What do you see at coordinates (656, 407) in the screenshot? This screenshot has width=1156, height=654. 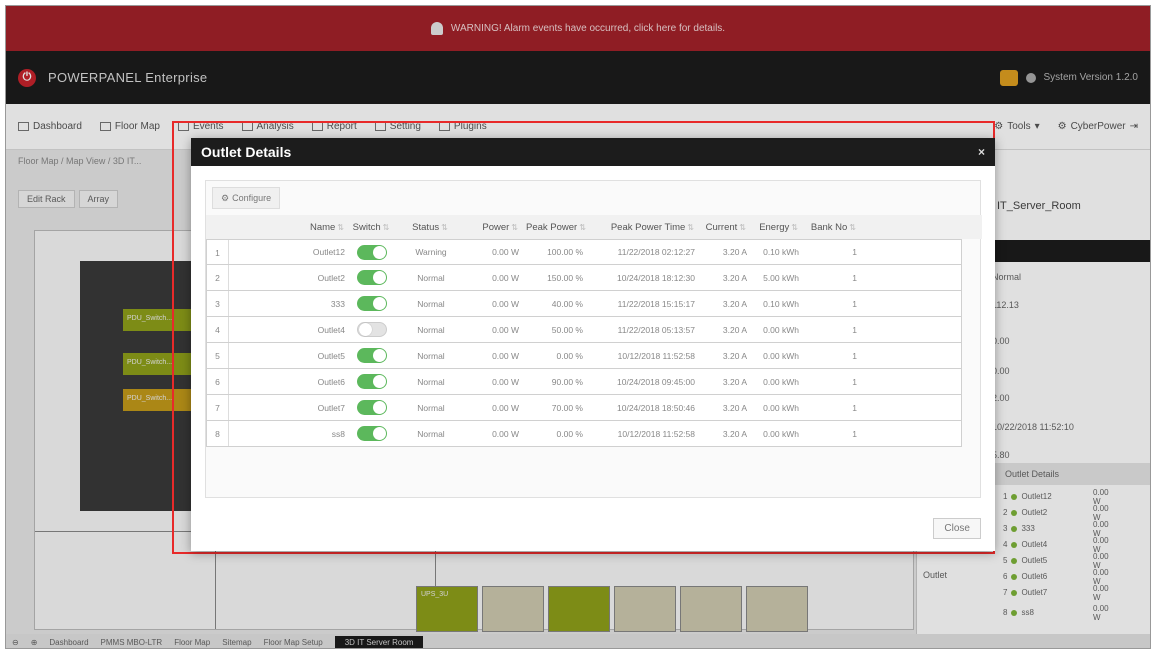 I see `cell-peak-time: 10/24/2018 18:50:46` at bounding box center [656, 407].